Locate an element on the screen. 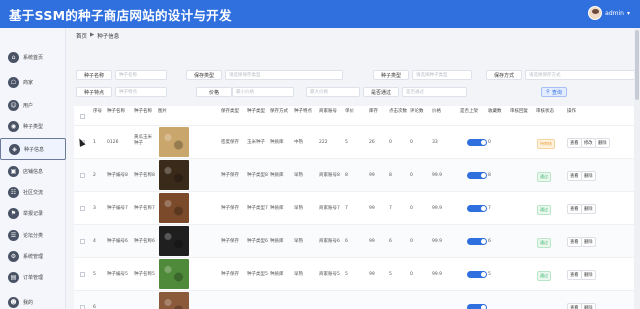 The height and width of the screenshot is (309, 640). sidebar-item: ▤ 订单管理 is located at coordinates (33, 277).